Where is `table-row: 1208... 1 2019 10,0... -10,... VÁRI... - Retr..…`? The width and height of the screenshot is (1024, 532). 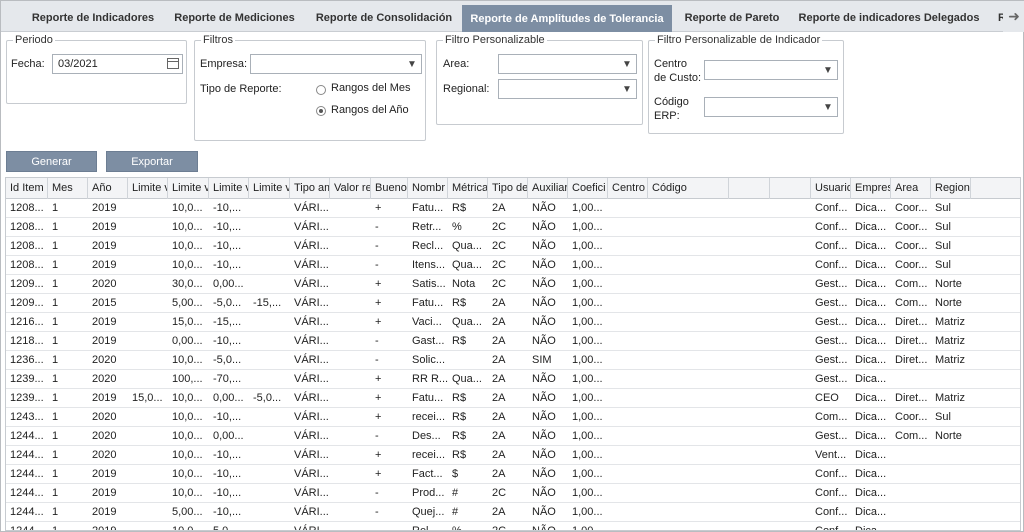 table-row: 1208... 1 2019 10,0... -10,... VÁRI... - Retr..… is located at coordinates (513, 227).